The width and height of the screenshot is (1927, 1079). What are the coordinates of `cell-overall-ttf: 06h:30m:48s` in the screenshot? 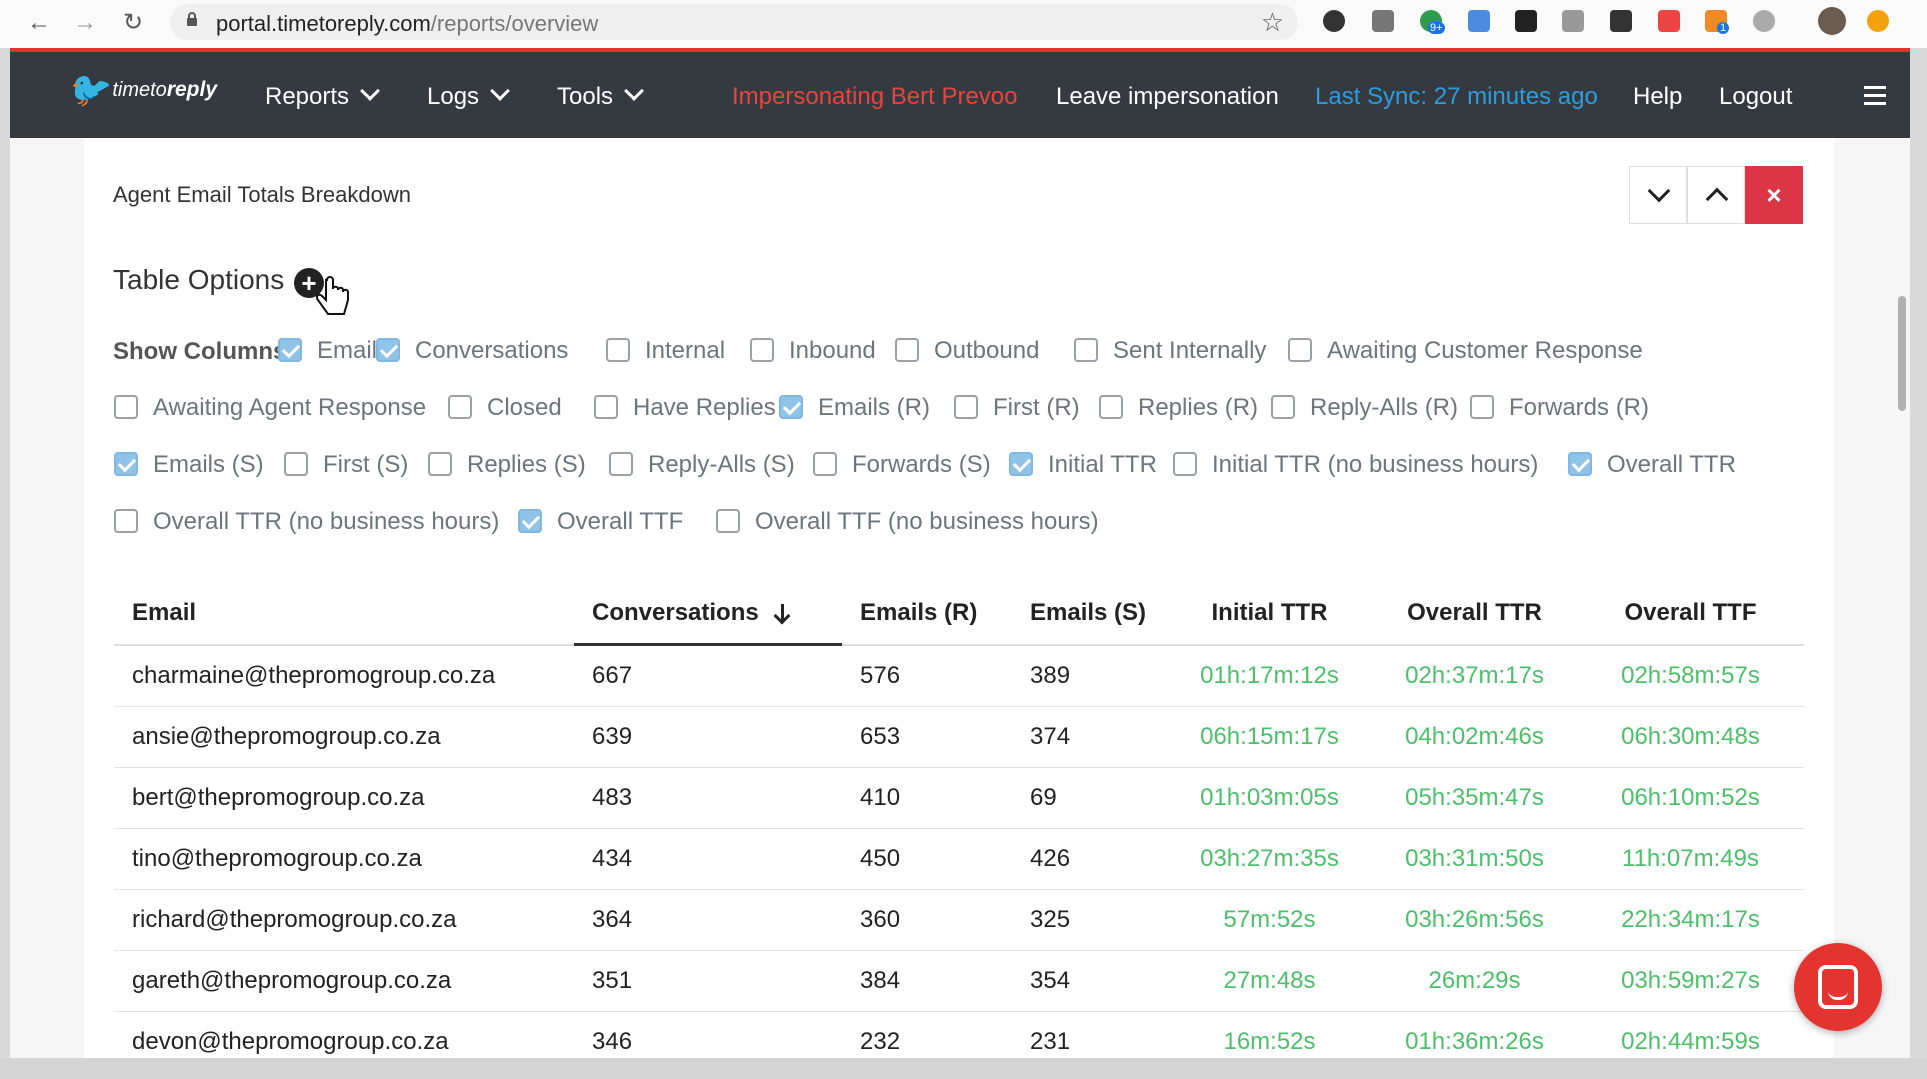 It's located at (1690, 737).